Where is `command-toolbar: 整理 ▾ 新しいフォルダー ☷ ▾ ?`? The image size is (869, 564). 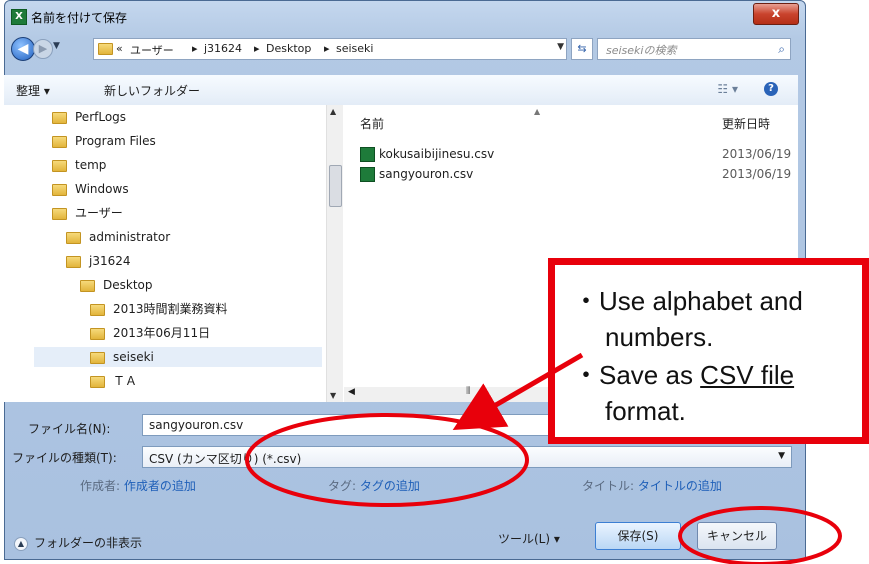 command-toolbar: 整理 ▾ 新しいフォルダー ☷ ▾ ? is located at coordinates (401, 90).